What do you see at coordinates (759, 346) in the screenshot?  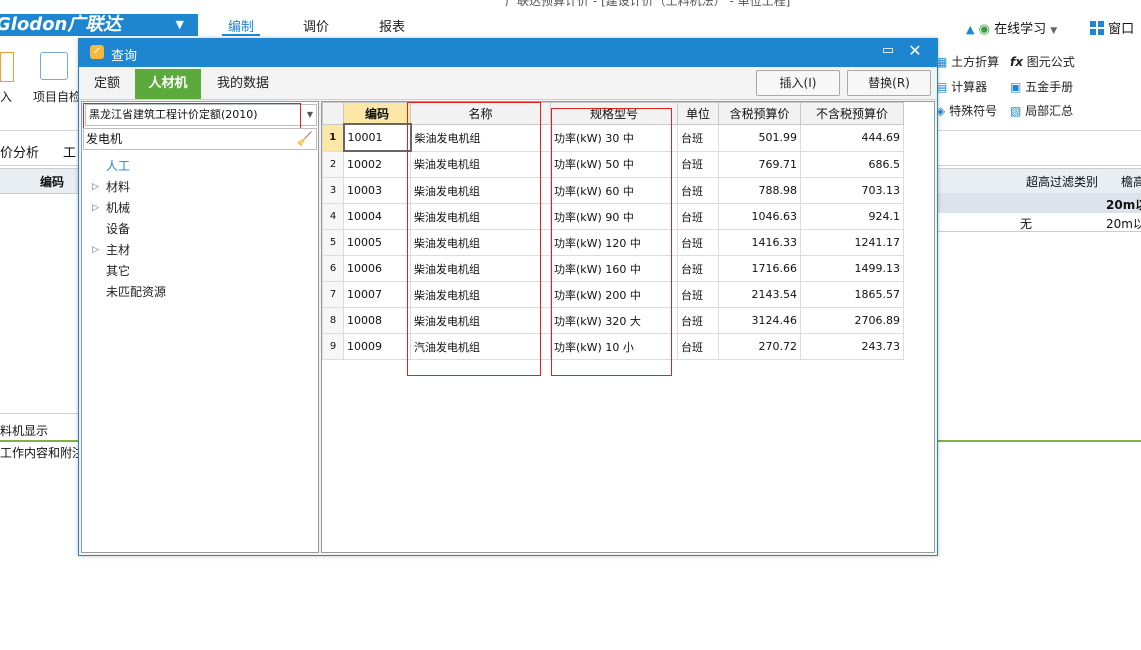 I see `price-tax-cell: 270.72` at bounding box center [759, 346].